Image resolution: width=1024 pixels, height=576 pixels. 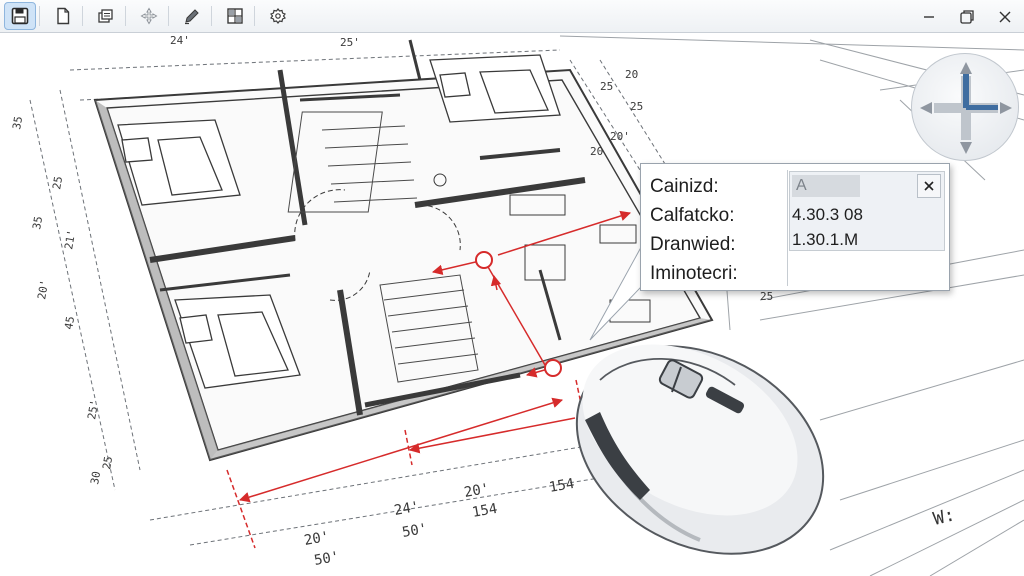 I want to click on tooltip-divider, so click(x=787, y=228).